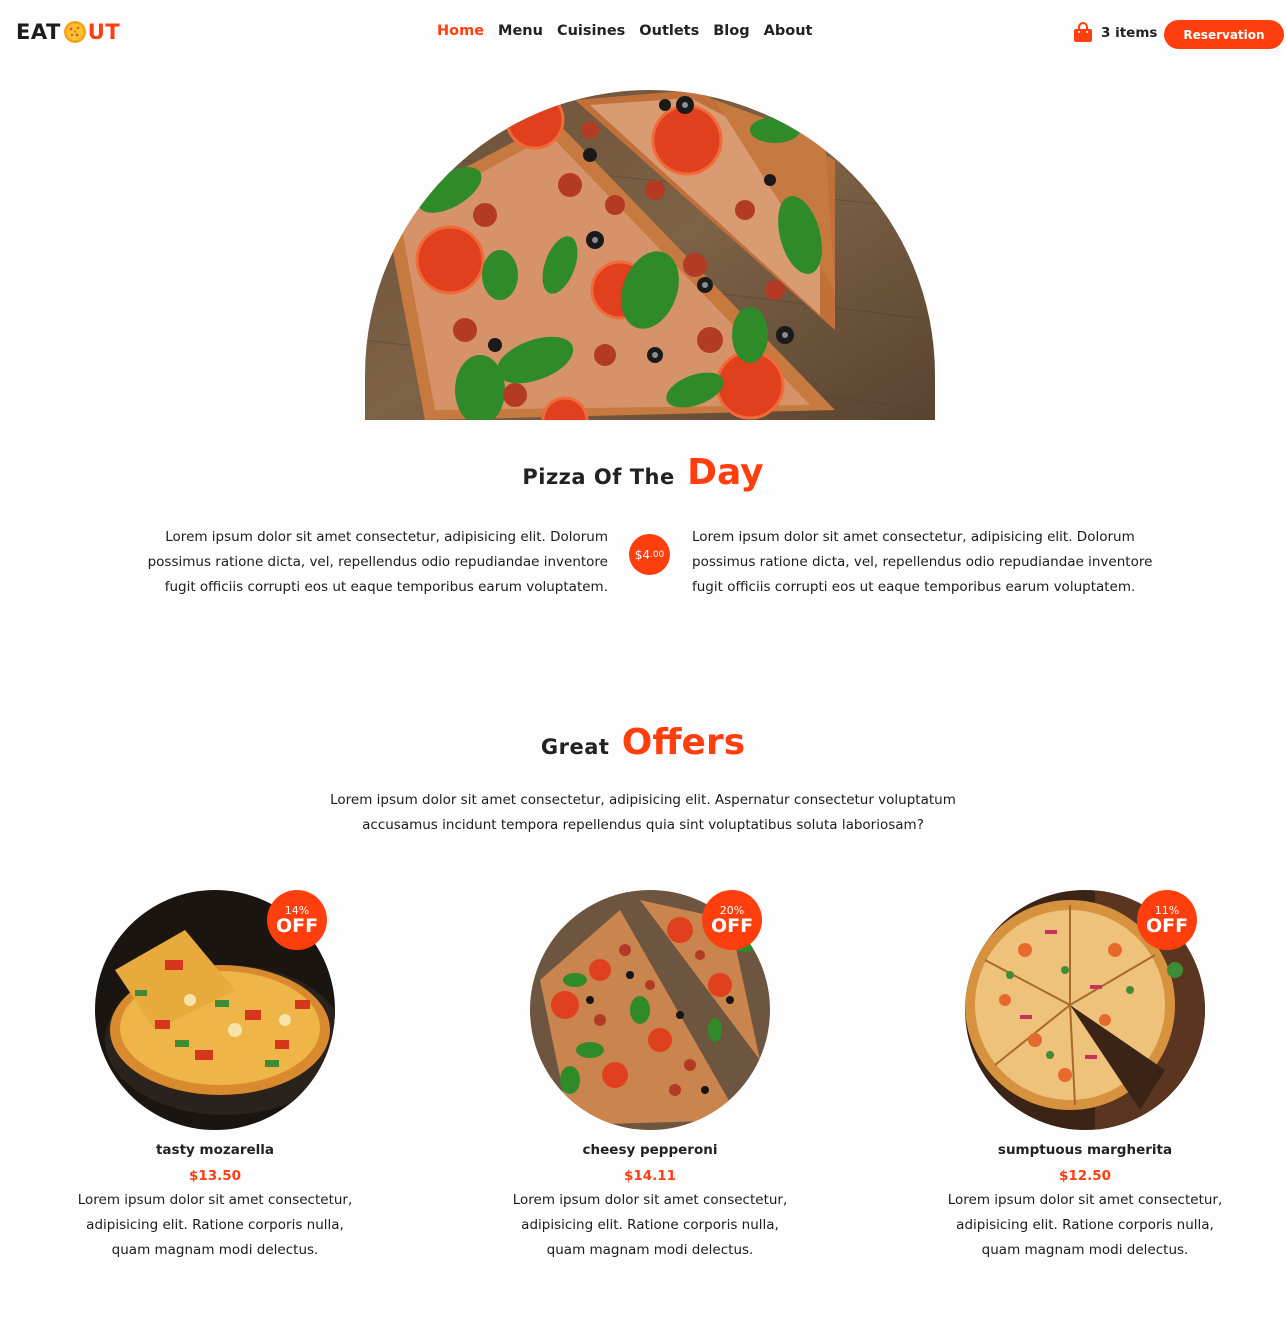  Describe the element at coordinates (1224, 34) in the screenshot. I see `reservation-button: Reservation` at that location.